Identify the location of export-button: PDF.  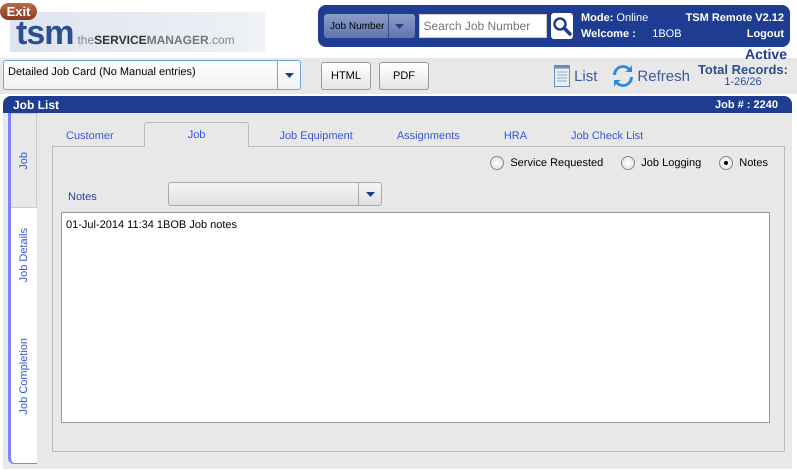
(404, 76).